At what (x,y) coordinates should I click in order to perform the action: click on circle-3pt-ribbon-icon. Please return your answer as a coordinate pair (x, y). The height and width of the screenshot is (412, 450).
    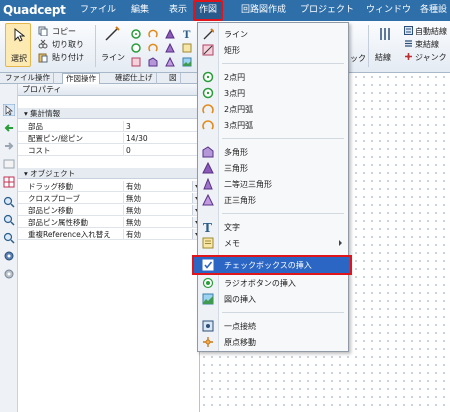
    Looking at the image, I should click on (136, 48).